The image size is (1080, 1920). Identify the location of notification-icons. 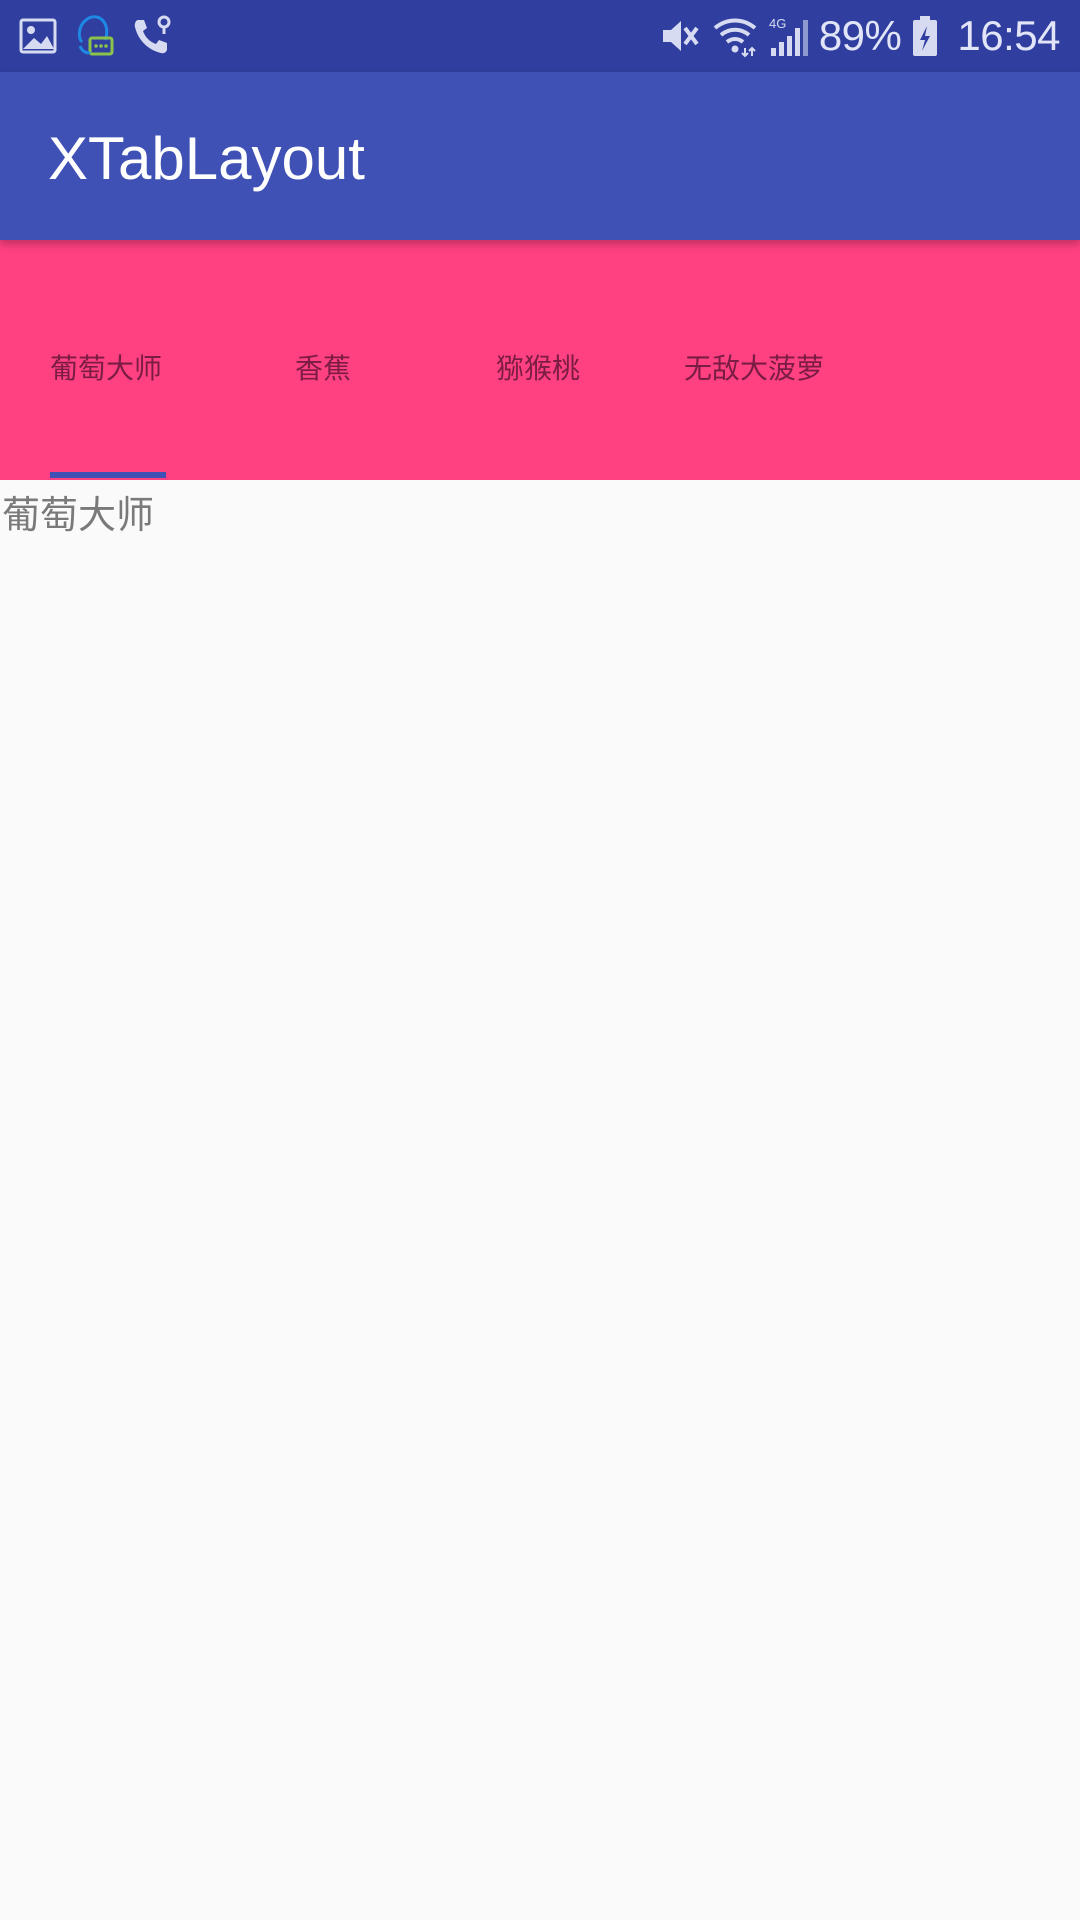
(96, 36).